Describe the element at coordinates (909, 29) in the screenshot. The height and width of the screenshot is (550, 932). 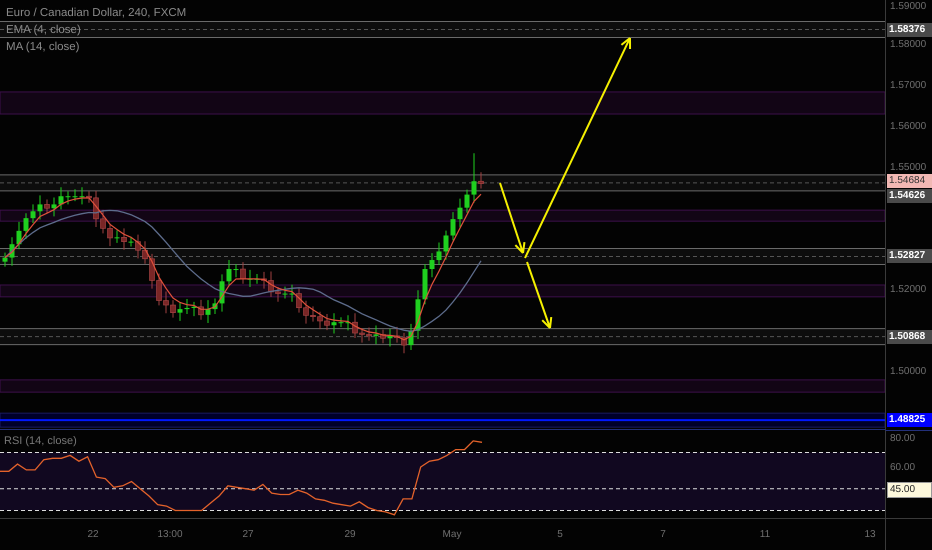
I see `price-marker: 1.58376` at that location.